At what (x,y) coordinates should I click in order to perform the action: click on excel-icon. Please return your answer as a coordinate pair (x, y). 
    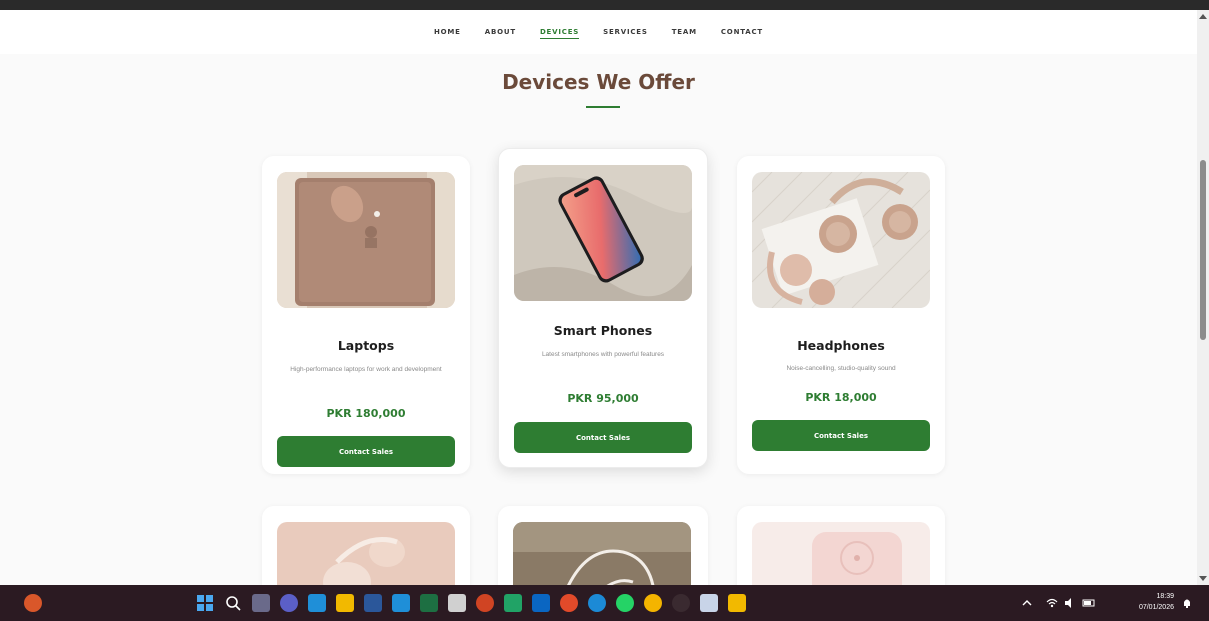
    Looking at the image, I should click on (429, 603).